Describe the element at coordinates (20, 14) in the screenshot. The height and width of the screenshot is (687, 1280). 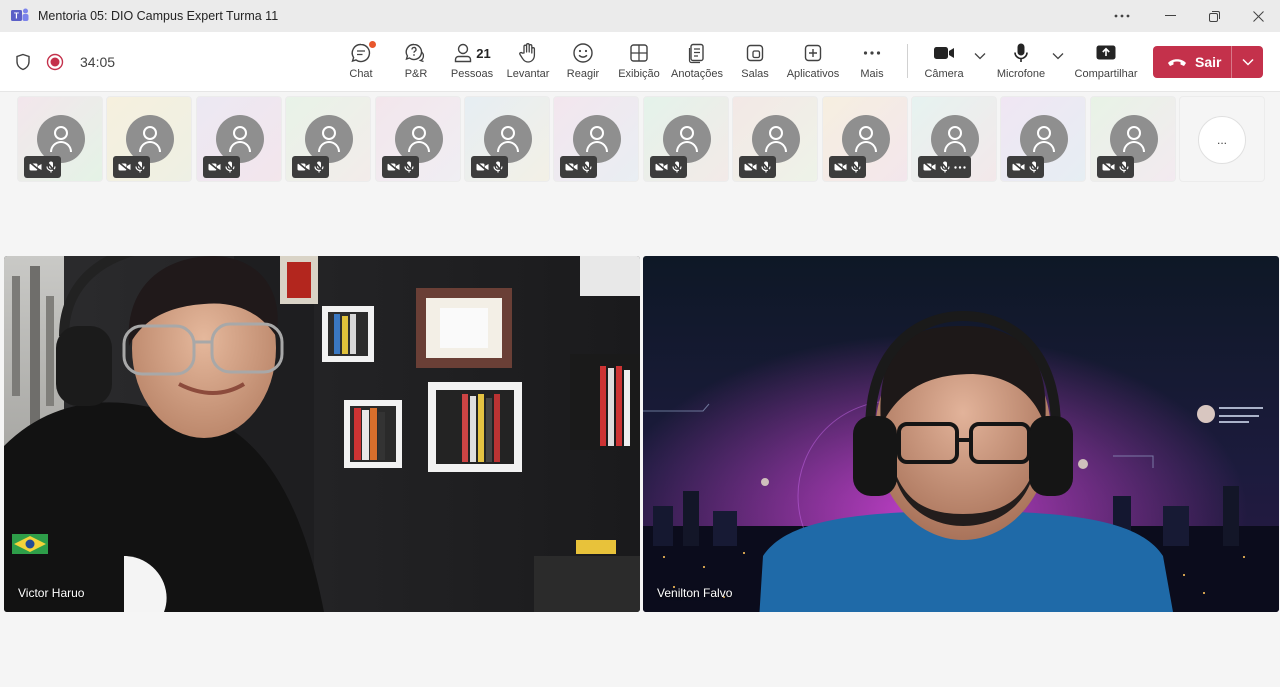
I see `teams-logo-icon: T` at that location.